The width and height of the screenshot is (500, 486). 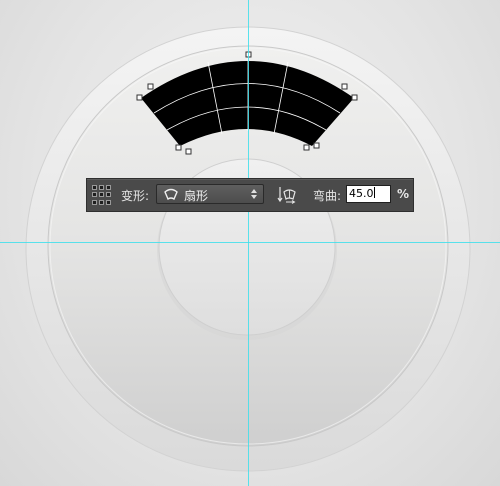 What do you see at coordinates (254, 194) in the screenshot?
I see `updown-arrow-icon` at bounding box center [254, 194].